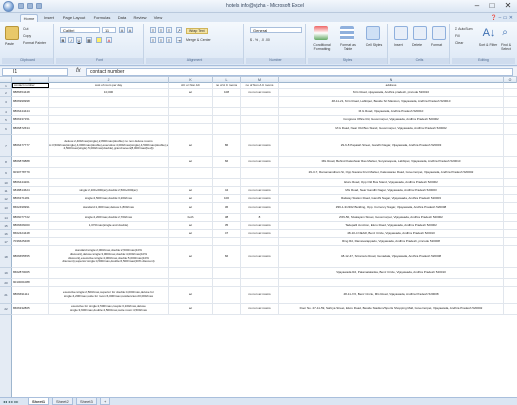 The width and height of the screenshot is (517, 405). Describe the element at coordinates (109, 85) in the screenshot. I see `header-cell: cost of room per day` at that location.